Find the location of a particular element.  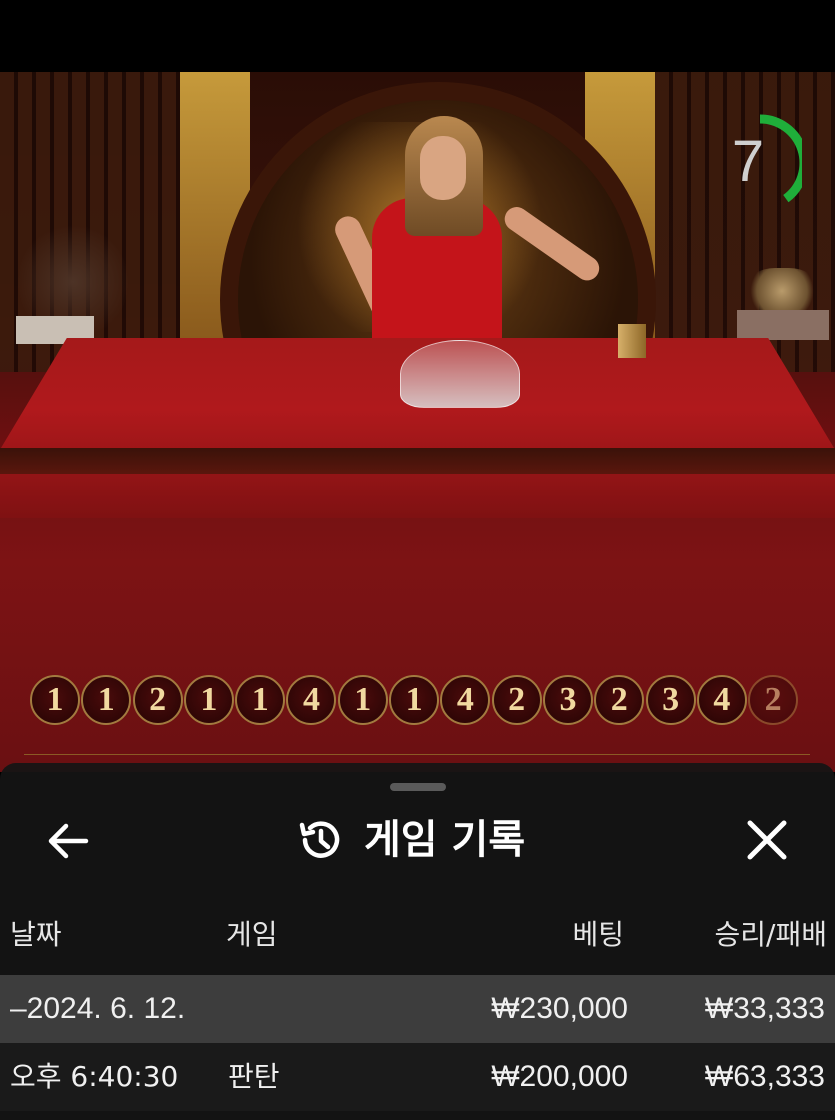

timer-countdown: 7 is located at coordinates (748, 161).